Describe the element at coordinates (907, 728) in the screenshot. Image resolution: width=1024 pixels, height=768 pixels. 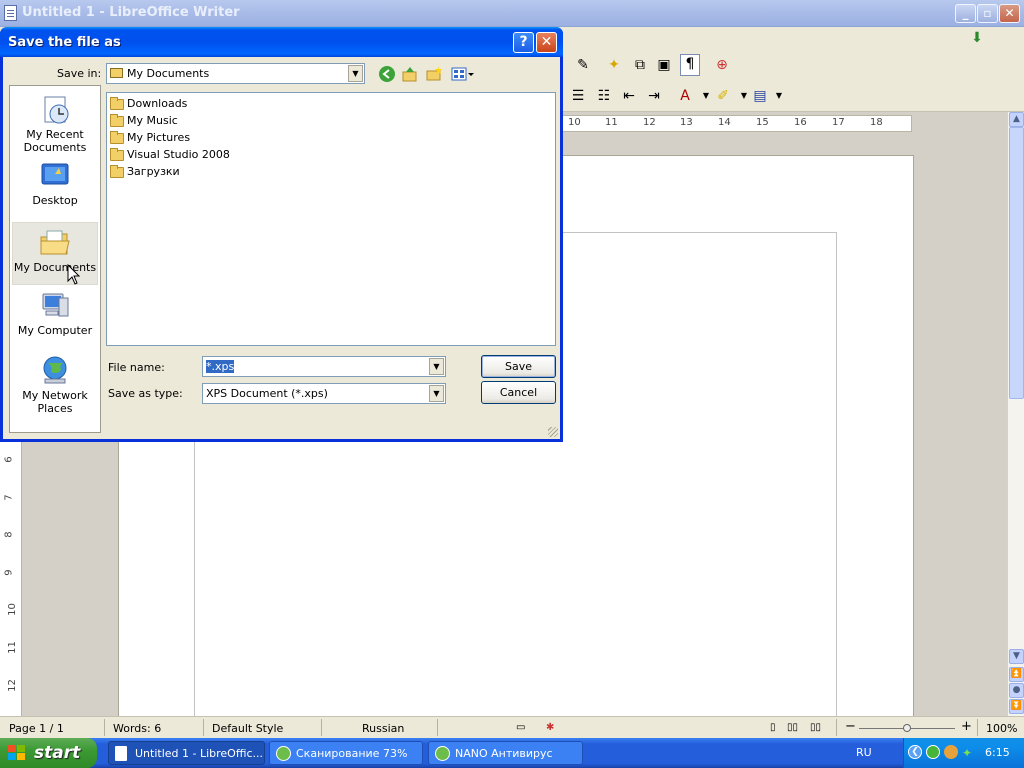
I see `zoom-slider-thumb` at that location.